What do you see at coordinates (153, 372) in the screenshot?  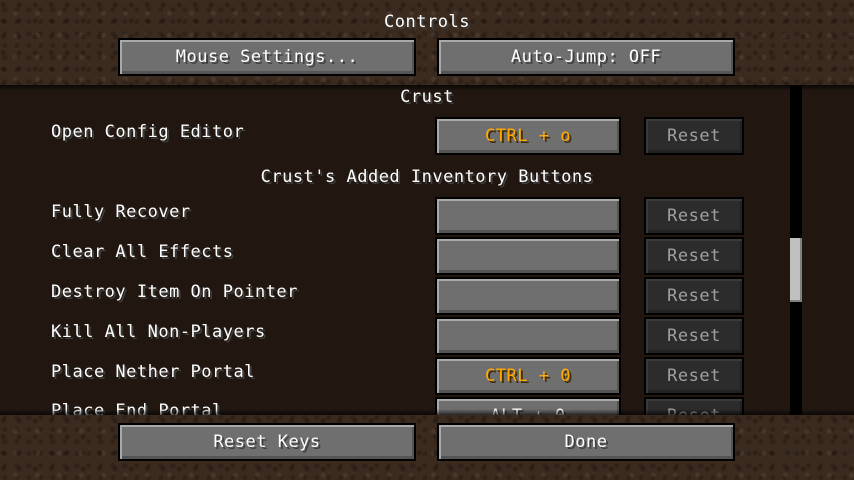 I see `keybind-label-place-nether-portal: Place Nether Portal` at bounding box center [153, 372].